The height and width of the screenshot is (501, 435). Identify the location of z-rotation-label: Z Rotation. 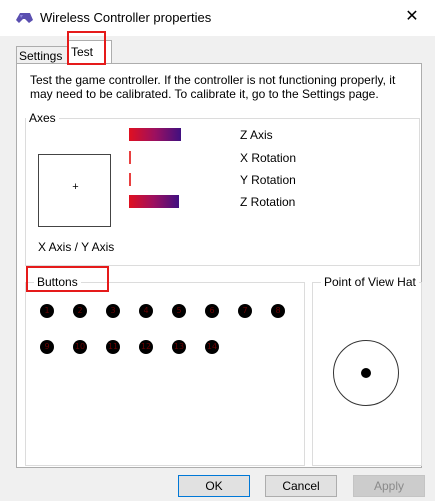
(268, 202).